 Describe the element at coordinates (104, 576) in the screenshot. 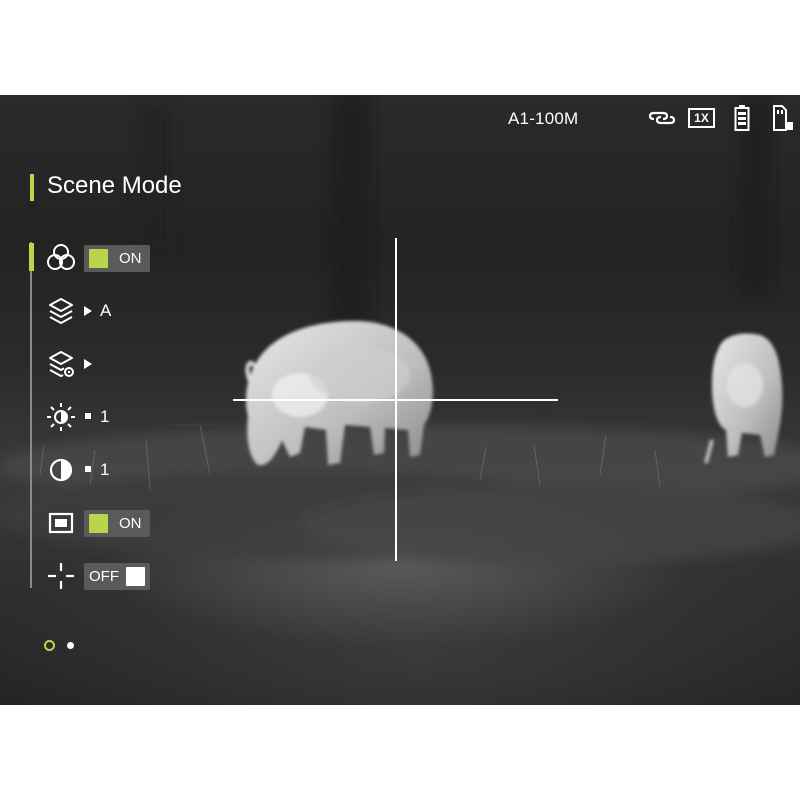

I see `toggle-state-label: OFF` at that location.